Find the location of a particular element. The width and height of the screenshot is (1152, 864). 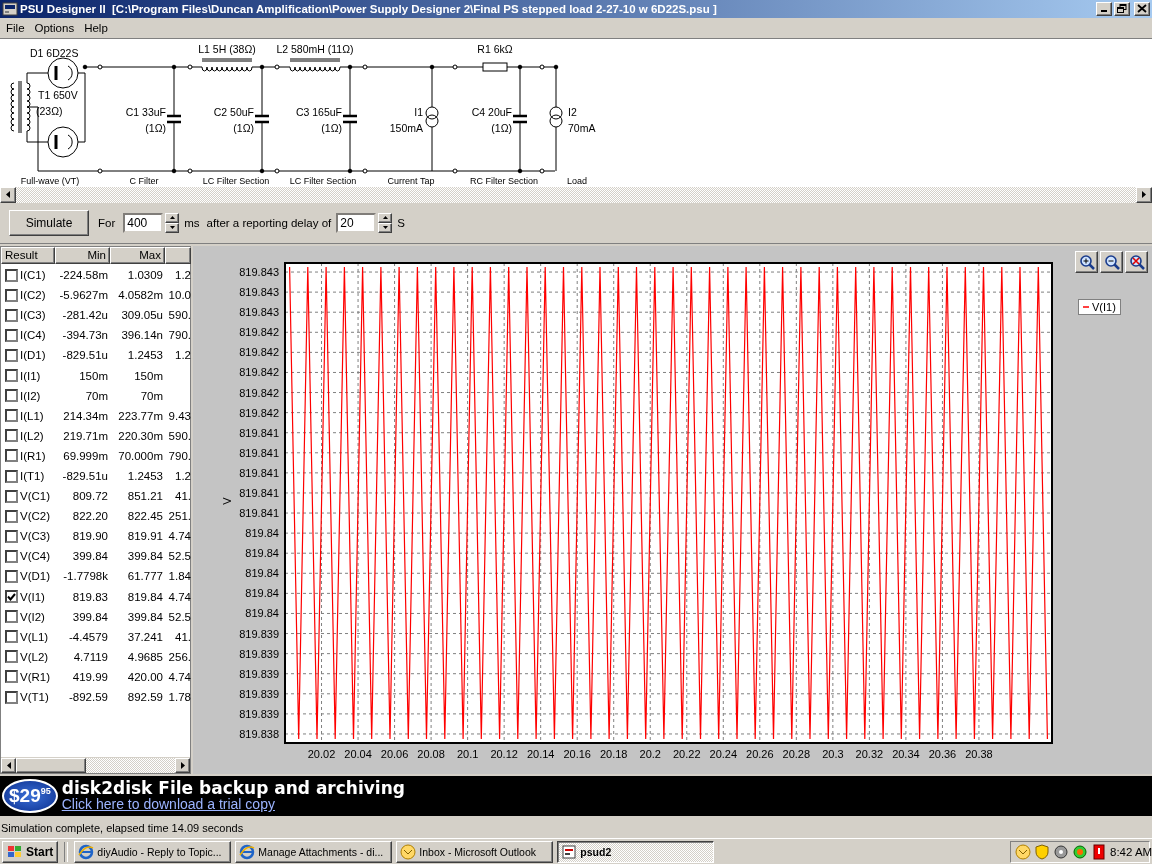

download-link: Click here to download a trial copy is located at coordinates (233, 805).